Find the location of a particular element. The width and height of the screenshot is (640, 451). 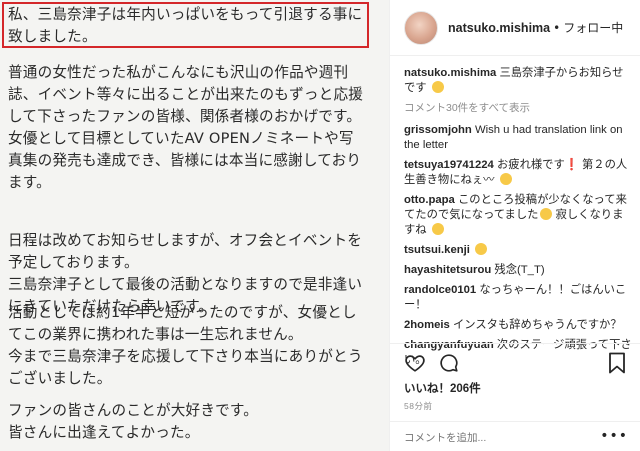

comment-username: otto.papa is located at coordinates (429, 200).